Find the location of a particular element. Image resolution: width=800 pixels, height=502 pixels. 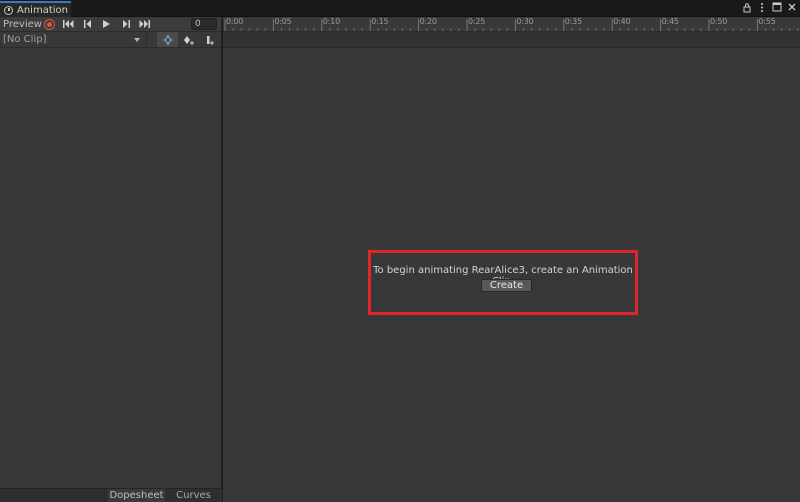

record-icon is located at coordinates (49, 24).